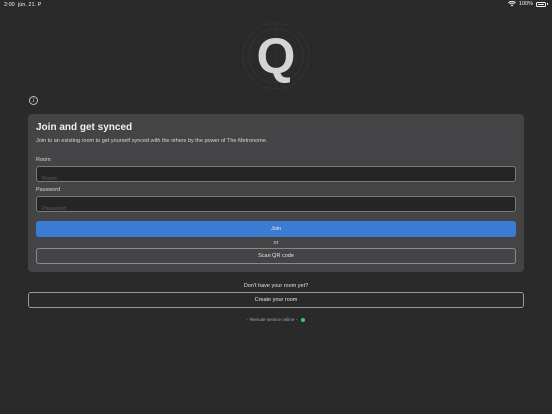 This screenshot has height=414, width=552. I want to click on join-button: Join, so click(276, 229).